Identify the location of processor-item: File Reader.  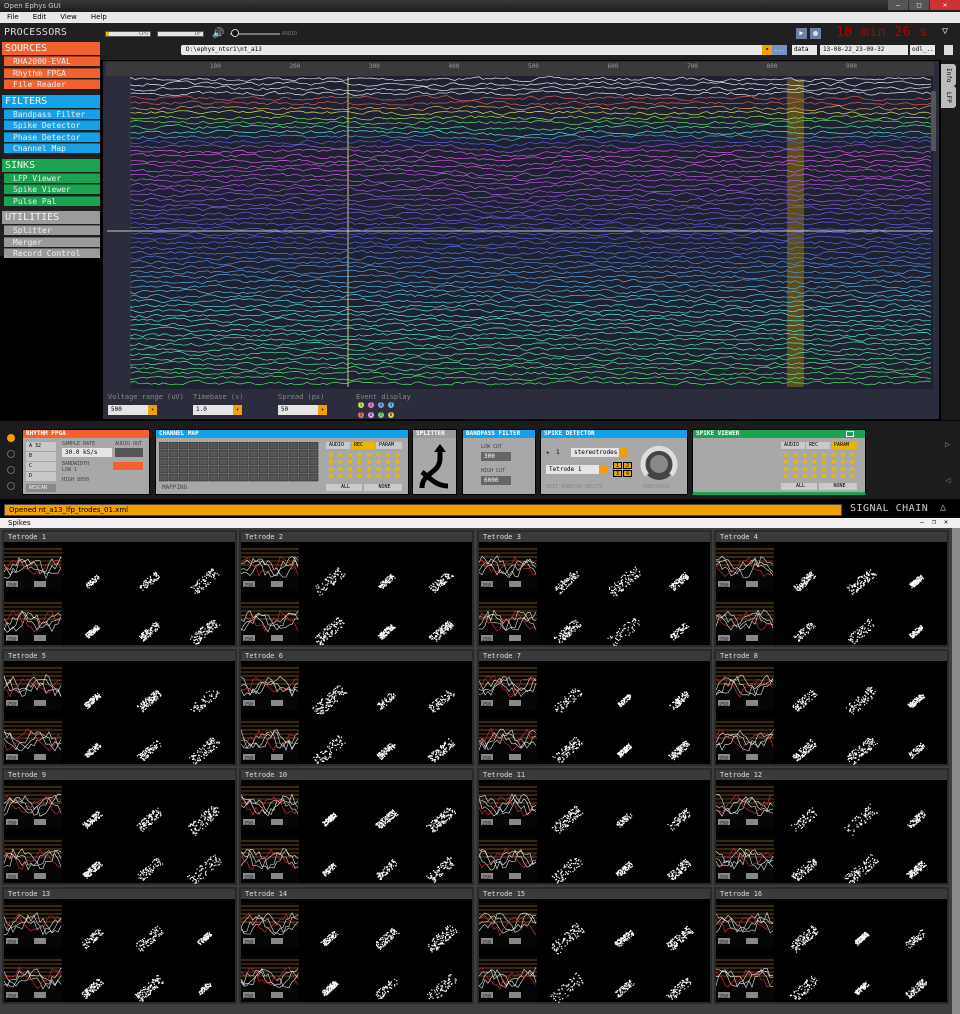
(52, 84).